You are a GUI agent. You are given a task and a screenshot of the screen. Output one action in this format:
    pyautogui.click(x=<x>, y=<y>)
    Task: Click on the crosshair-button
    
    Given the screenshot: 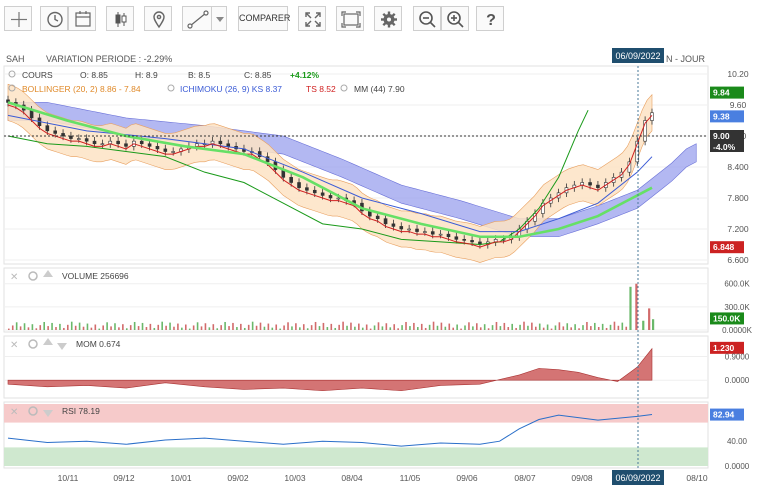 What is the action you would take?
    pyautogui.click(x=18, y=18)
    